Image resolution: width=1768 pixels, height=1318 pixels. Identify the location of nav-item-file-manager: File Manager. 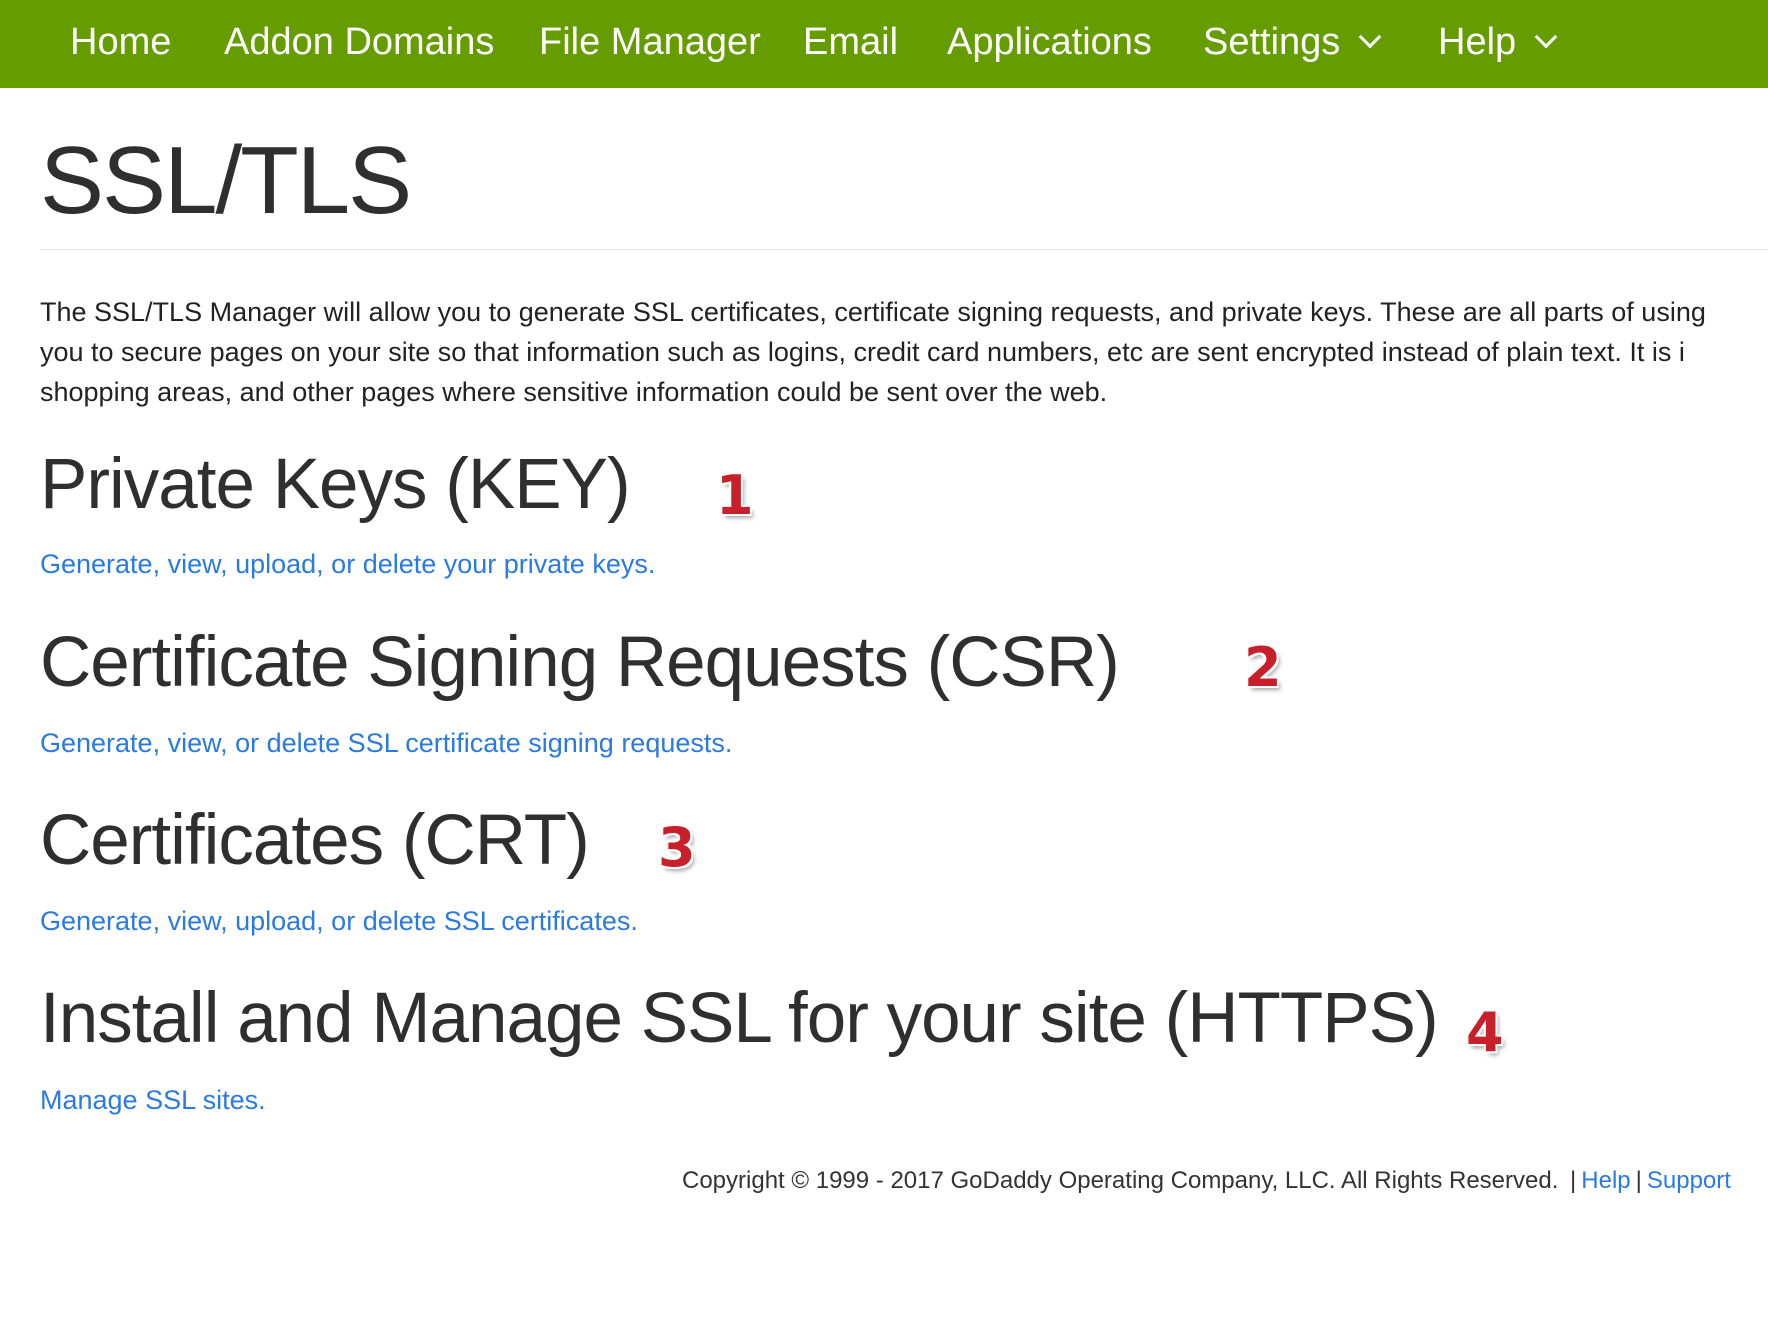
(650, 44).